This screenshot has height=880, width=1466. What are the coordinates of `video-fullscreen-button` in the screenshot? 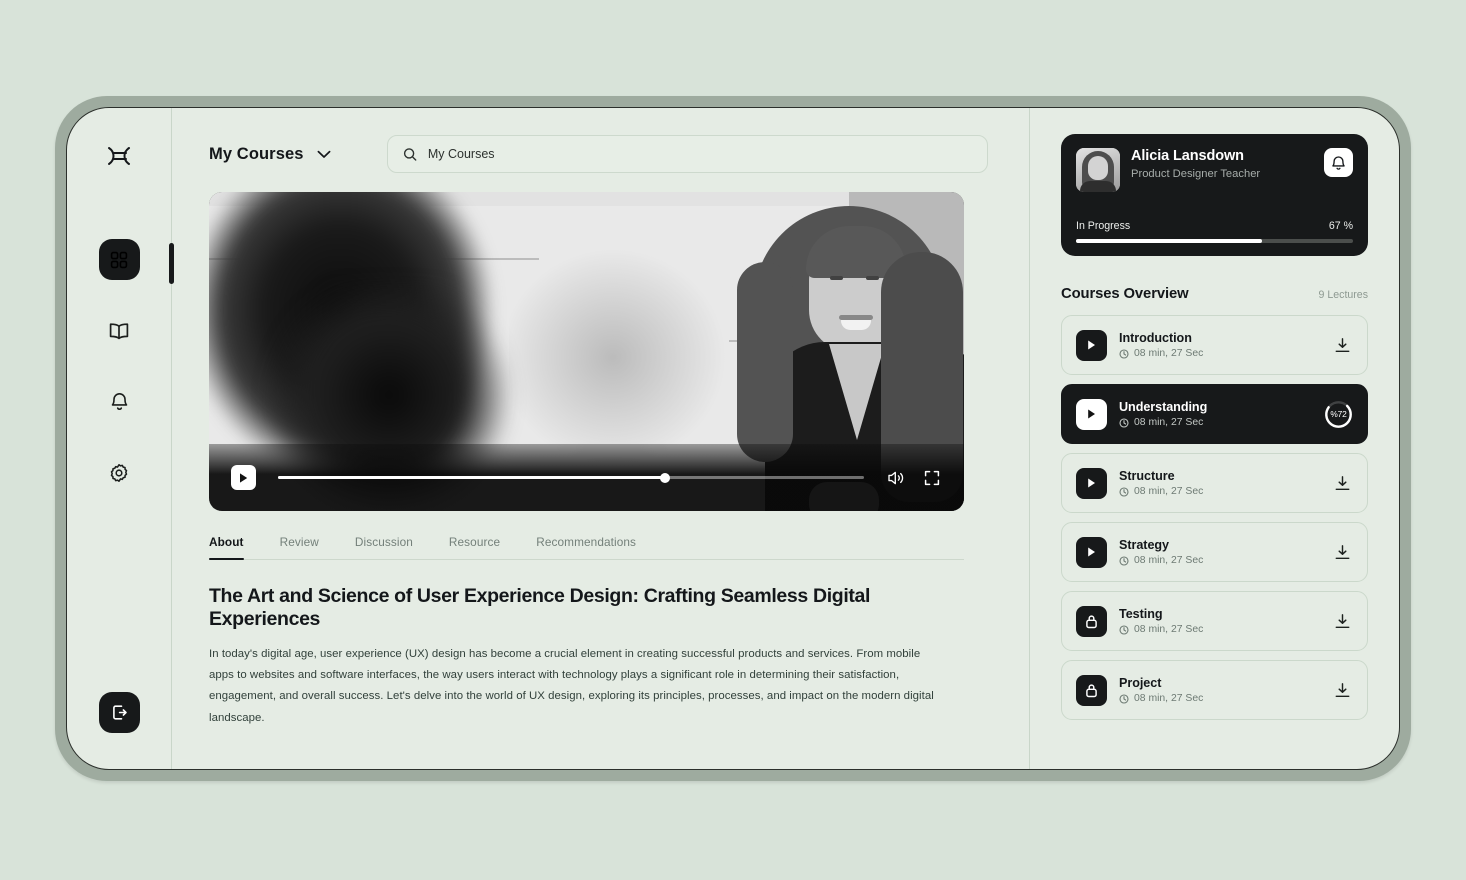 It's located at (932, 478).